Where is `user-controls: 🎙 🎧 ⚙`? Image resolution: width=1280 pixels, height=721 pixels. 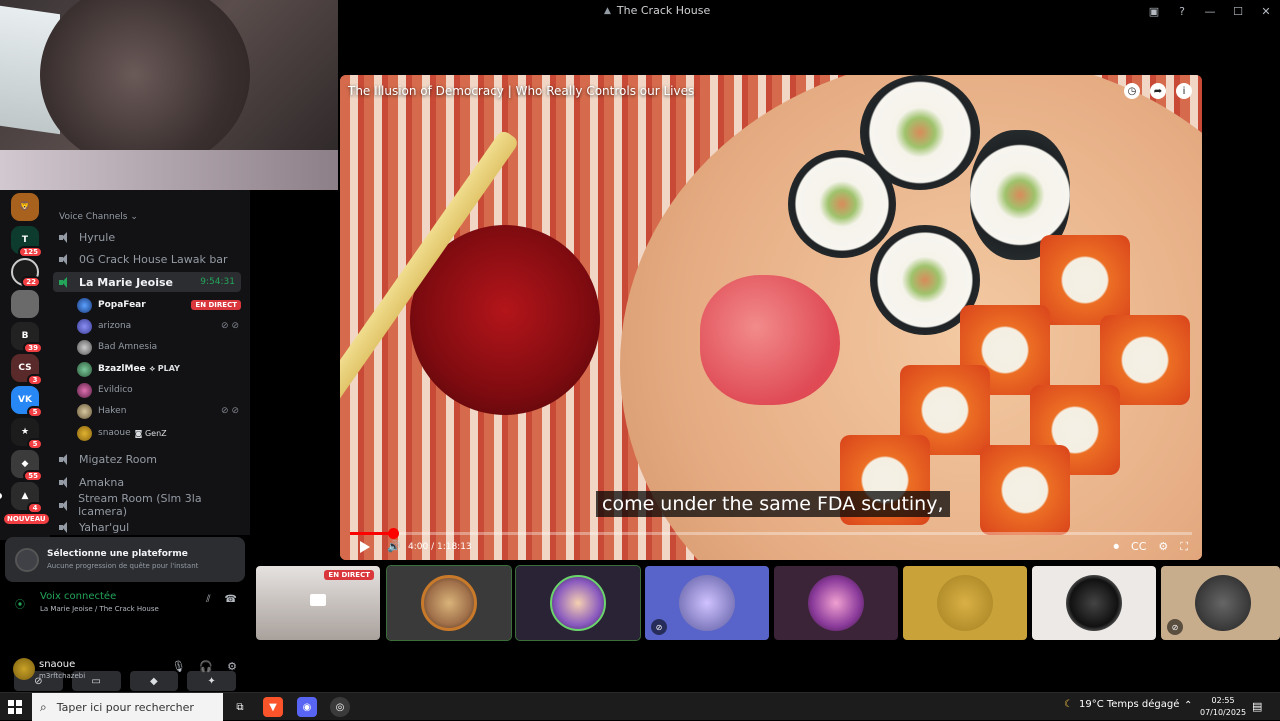 user-controls: 🎙 🎧 ⚙ is located at coordinates (204, 666).